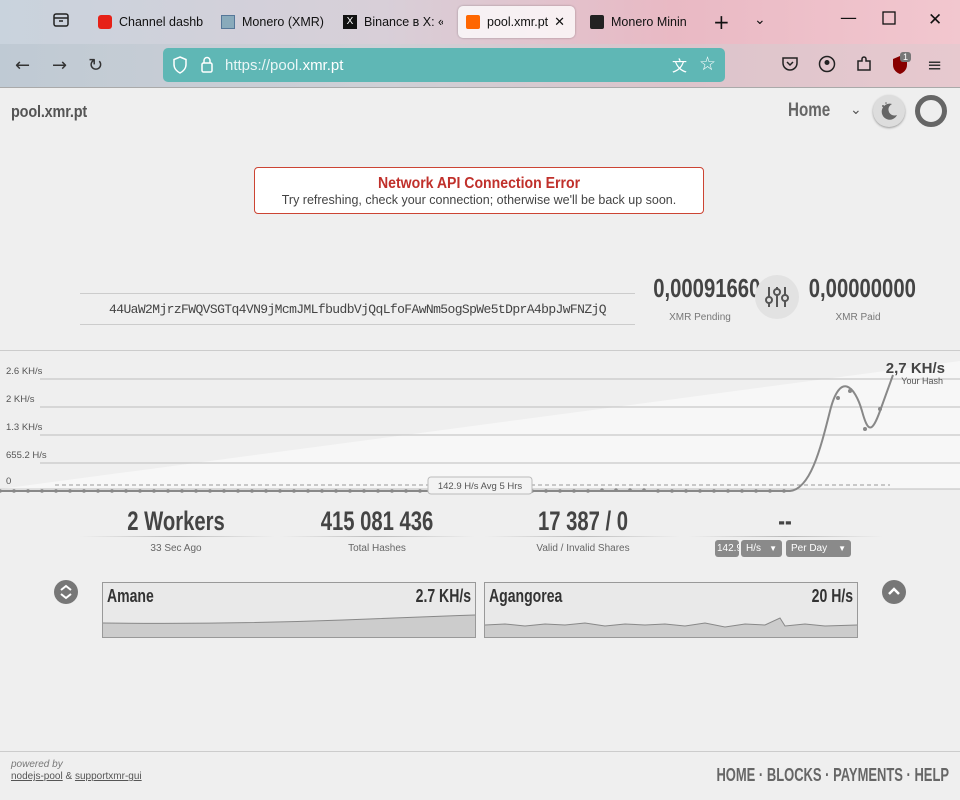 The image size is (960, 800). Describe the element at coordinates (864, 67) in the screenshot. I see `extensions-icon` at that location.